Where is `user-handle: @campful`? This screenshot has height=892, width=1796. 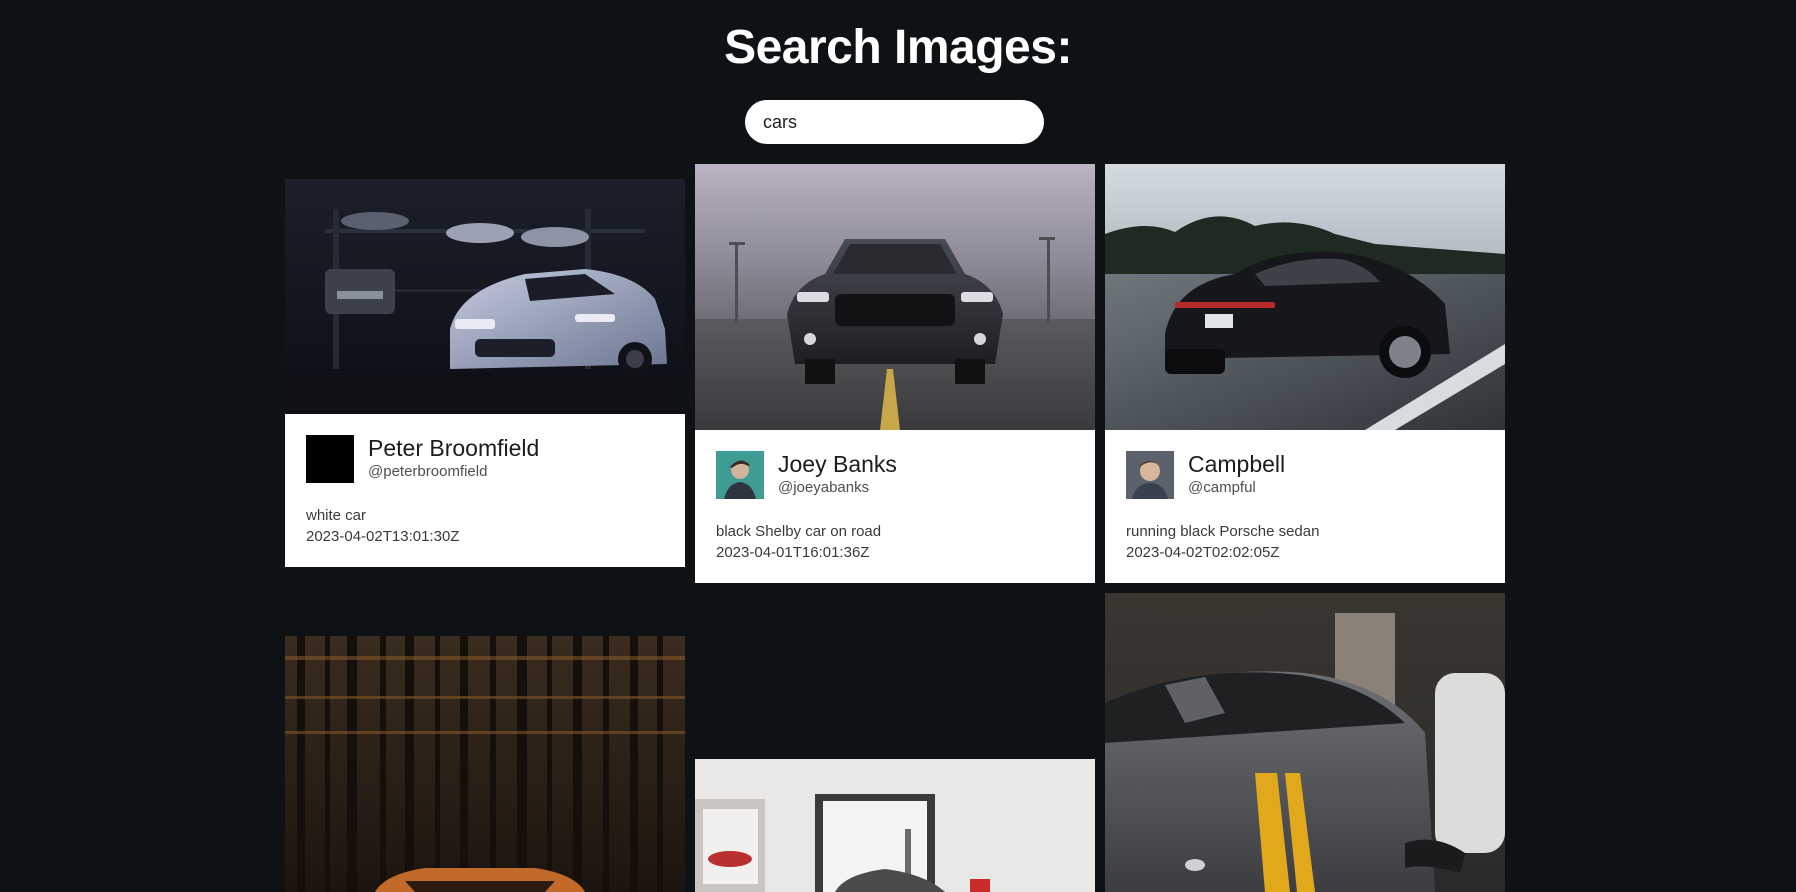
user-handle: @campful is located at coordinates (1222, 488).